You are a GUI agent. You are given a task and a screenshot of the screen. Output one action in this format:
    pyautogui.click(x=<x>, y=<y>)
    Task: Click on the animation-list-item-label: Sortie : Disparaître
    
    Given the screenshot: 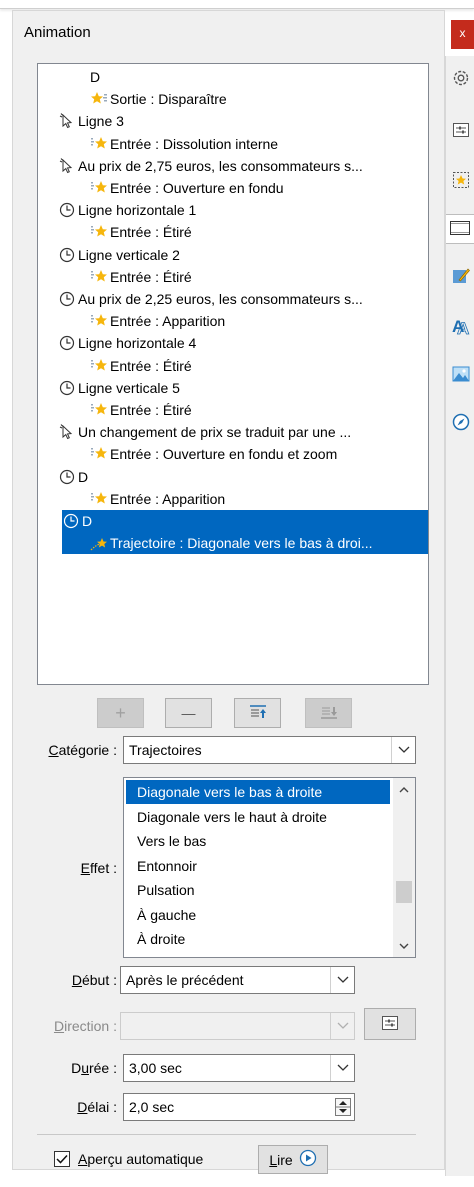 What is the action you would take?
    pyautogui.click(x=168, y=99)
    